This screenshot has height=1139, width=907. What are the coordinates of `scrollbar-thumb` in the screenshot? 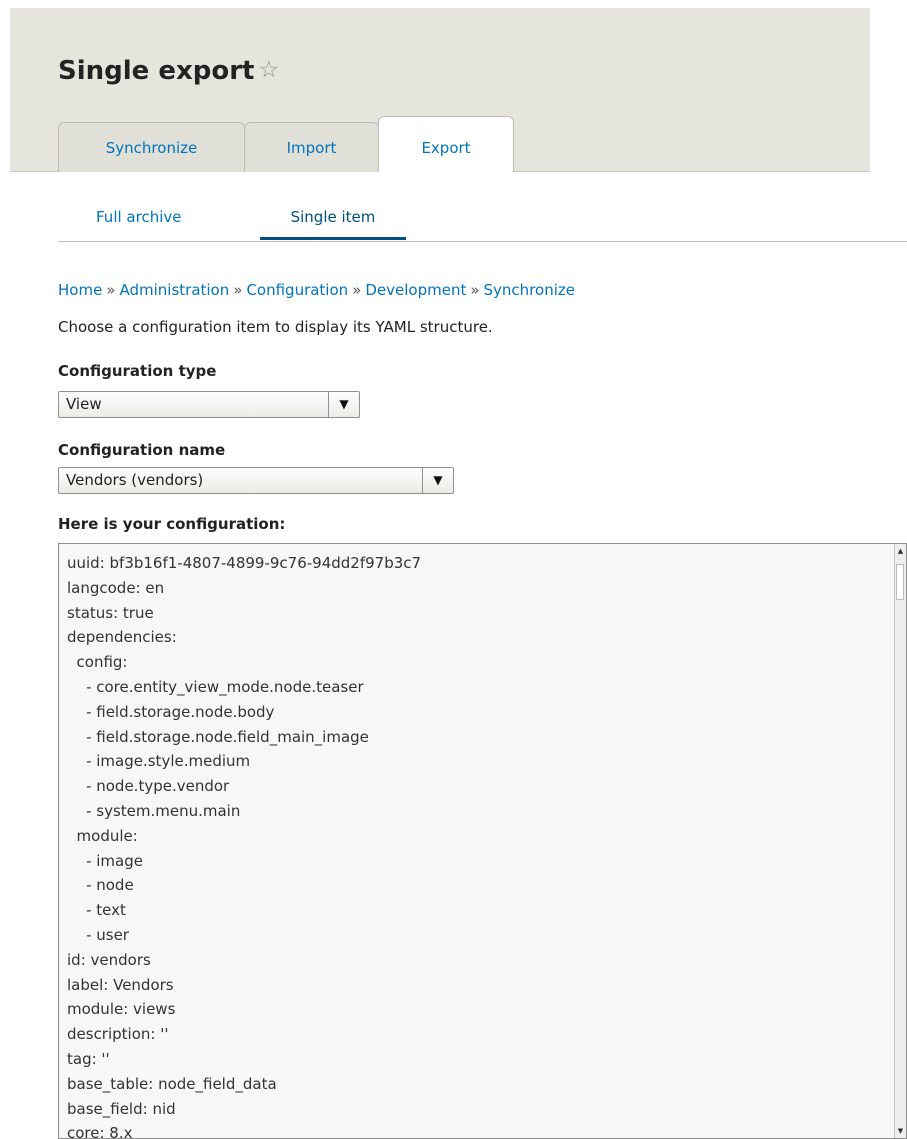 It's located at (900, 582).